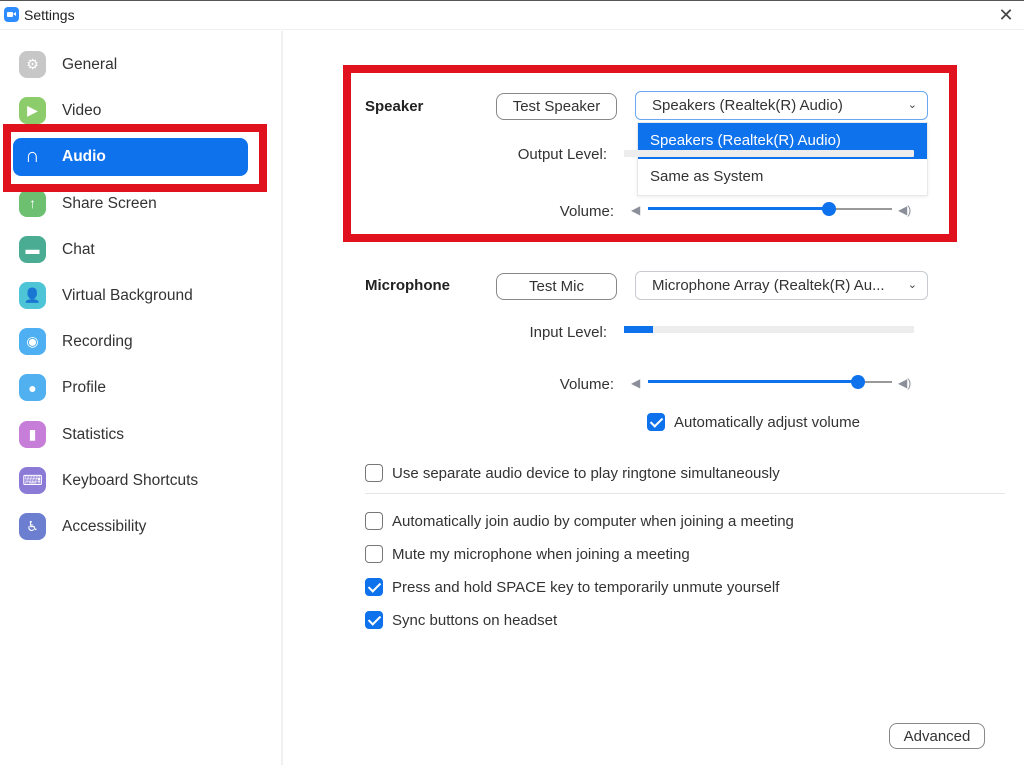 Image resolution: width=1024 pixels, height=765 pixels. Describe the element at coordinates (11, 14) in the screenshot. I see `zoom-app-icon` at that location.